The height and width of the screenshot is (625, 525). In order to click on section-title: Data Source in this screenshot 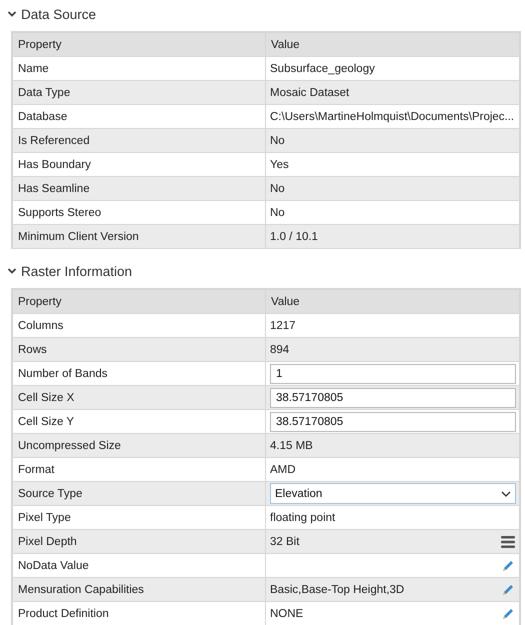, I will do `click(58, 14)`.